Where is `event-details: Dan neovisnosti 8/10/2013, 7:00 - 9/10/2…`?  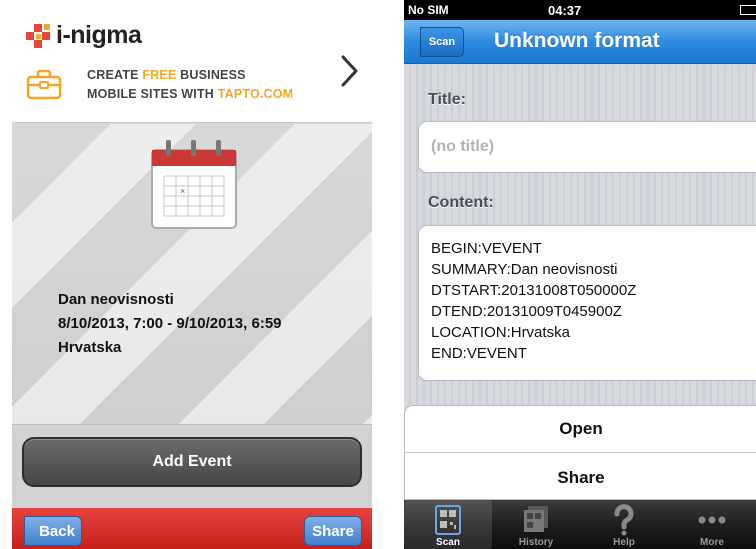 event-details: Dan neovisnosti 8/10/2013, 7:00 - 9/10/2… is located at coordinates (170, 324).